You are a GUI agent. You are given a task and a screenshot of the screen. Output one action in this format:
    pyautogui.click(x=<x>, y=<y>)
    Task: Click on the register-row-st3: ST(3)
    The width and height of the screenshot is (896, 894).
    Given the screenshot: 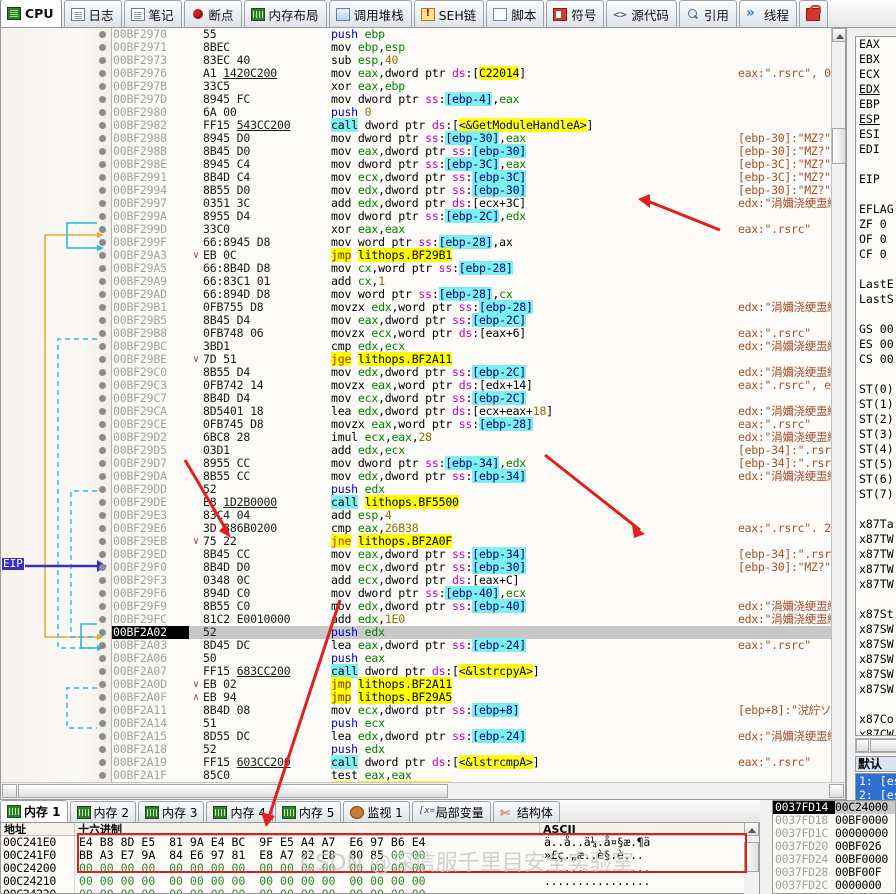 What is the action you would take?
    pyautogui.click(x=876, y=434)
    